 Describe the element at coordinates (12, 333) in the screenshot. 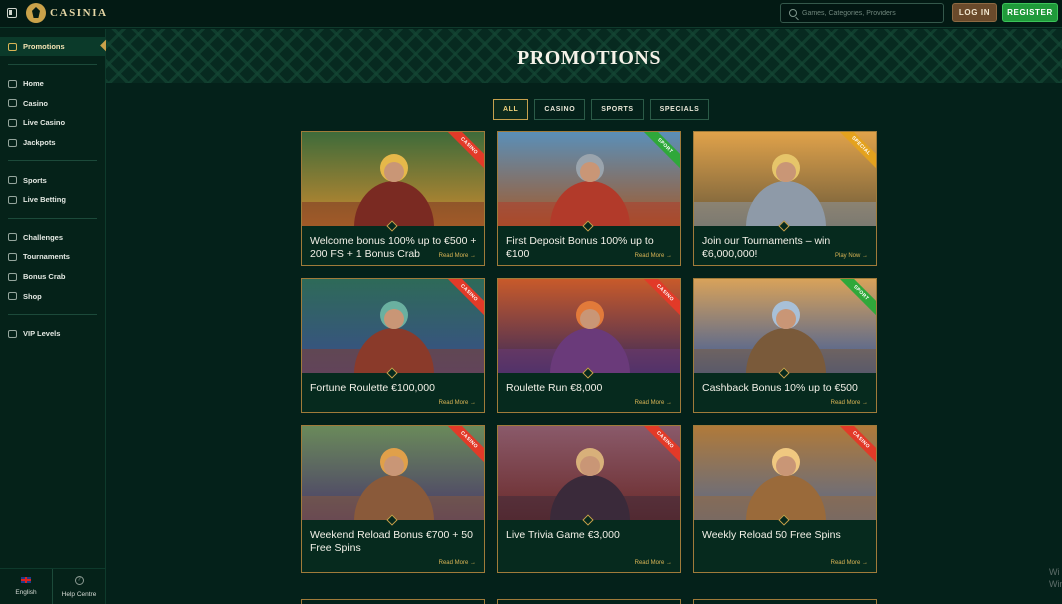

I see `vip-crown-icon` at that location.